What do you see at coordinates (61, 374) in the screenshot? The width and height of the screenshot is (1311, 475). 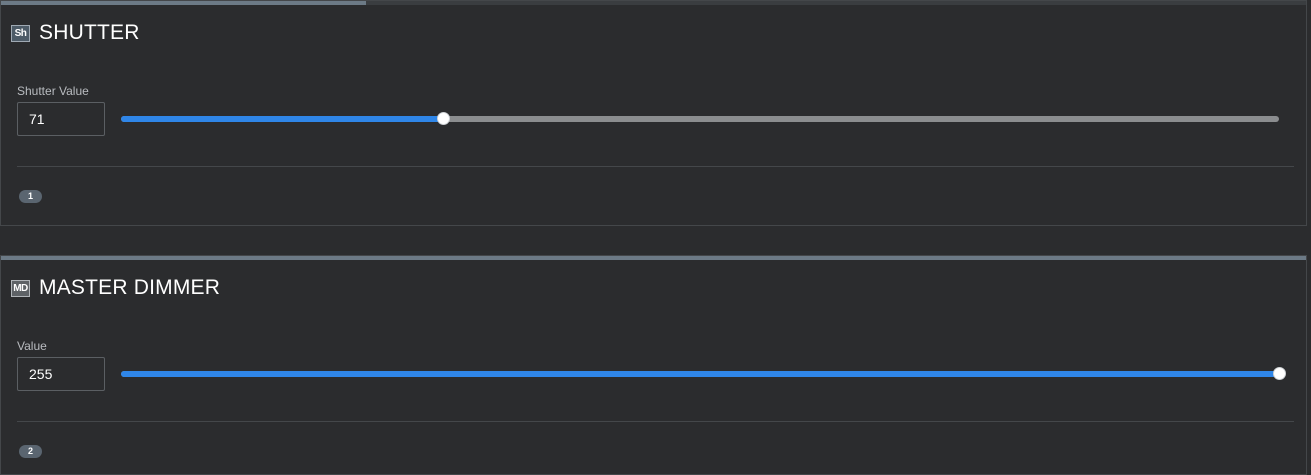 I see `value-input: 255` at bounding box center [61, 374].